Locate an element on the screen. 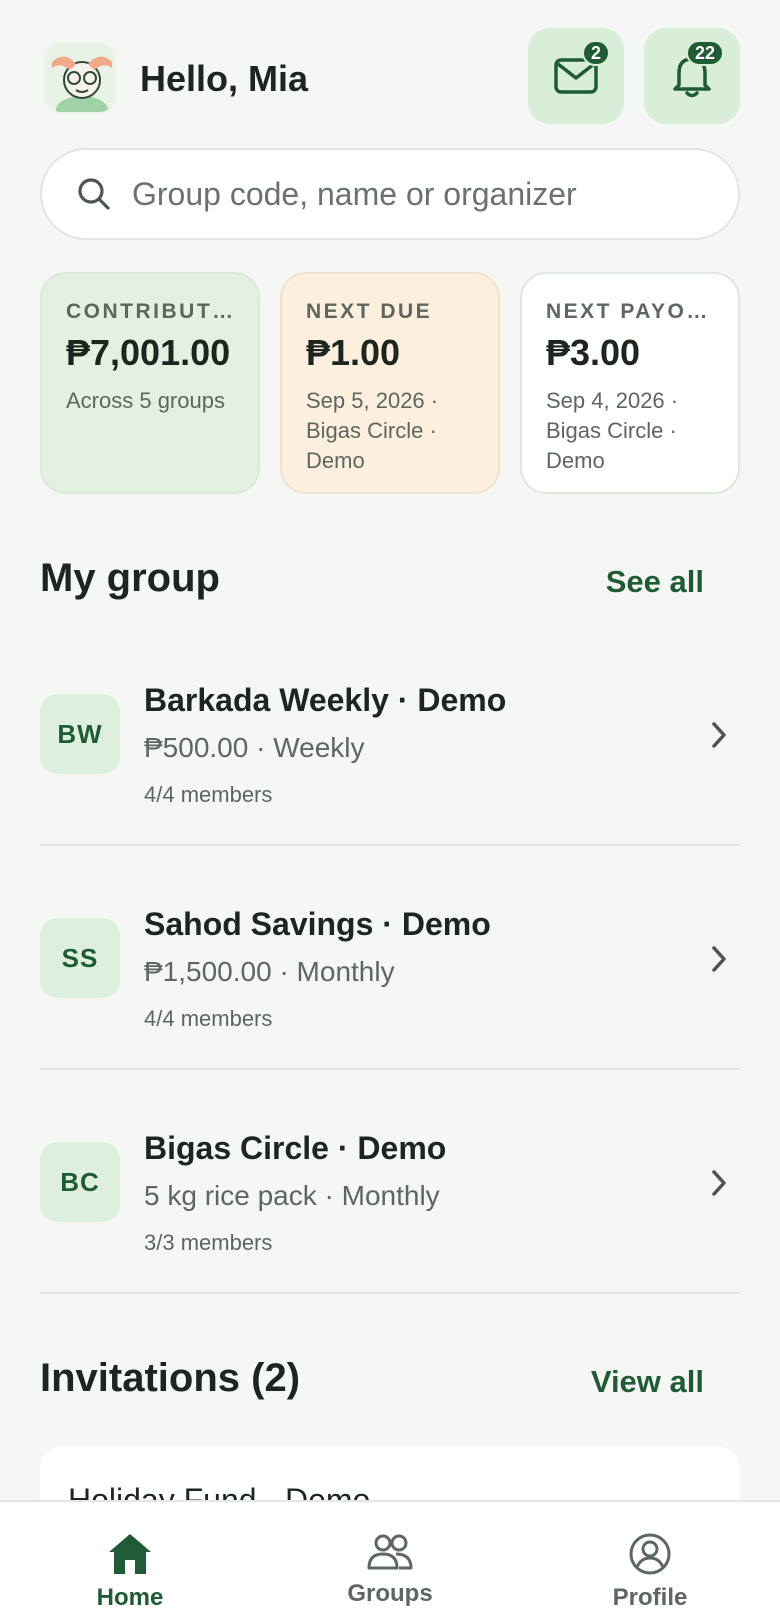 The image size is (780, 1620). bottom-nav: Home Groups Profile is located at coordinates (390, 1560).